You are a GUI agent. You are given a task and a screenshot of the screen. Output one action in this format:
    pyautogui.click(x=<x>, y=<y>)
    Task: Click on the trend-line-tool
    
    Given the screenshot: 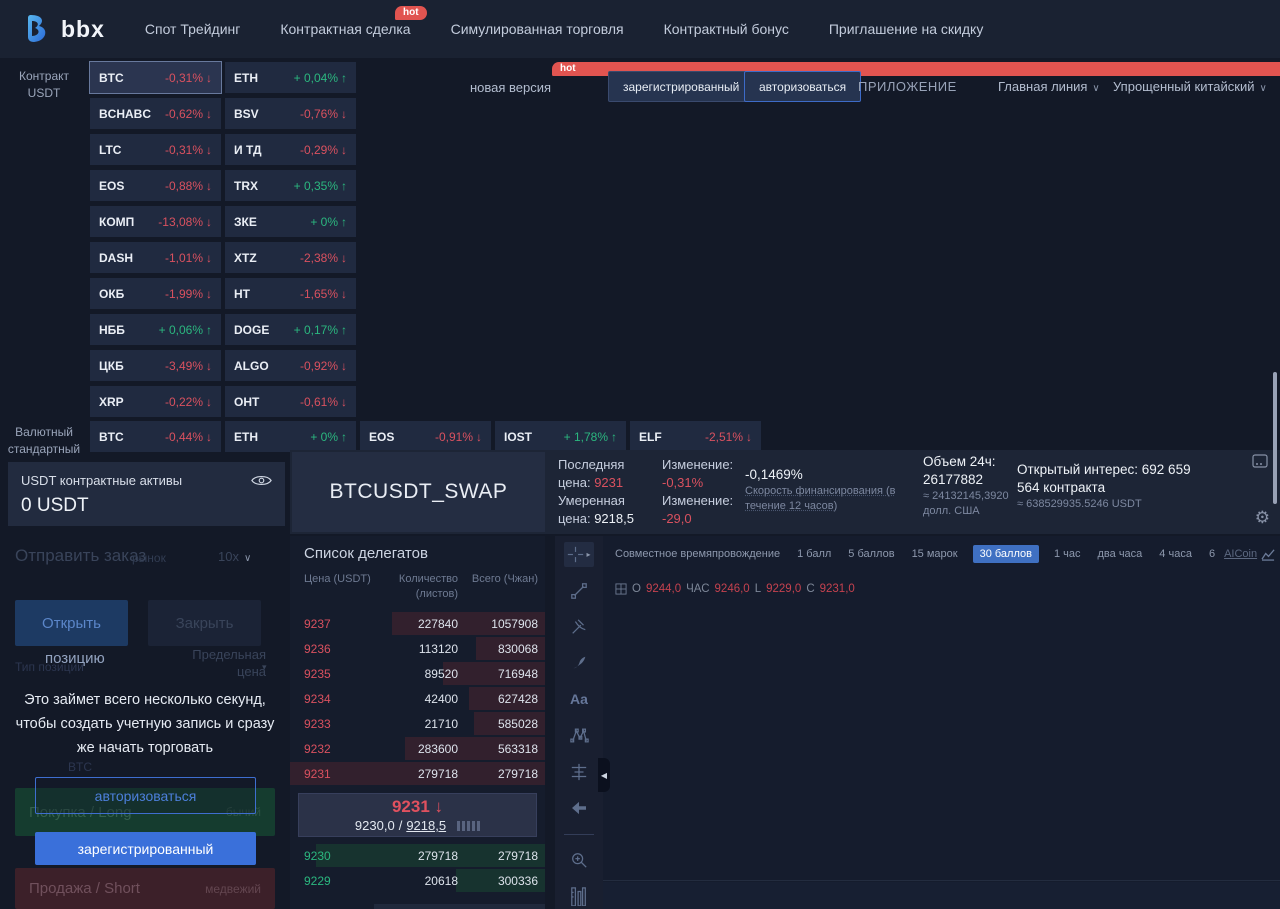 What is the action you would take?
    pyautogui.click(x=579, y=590)
    